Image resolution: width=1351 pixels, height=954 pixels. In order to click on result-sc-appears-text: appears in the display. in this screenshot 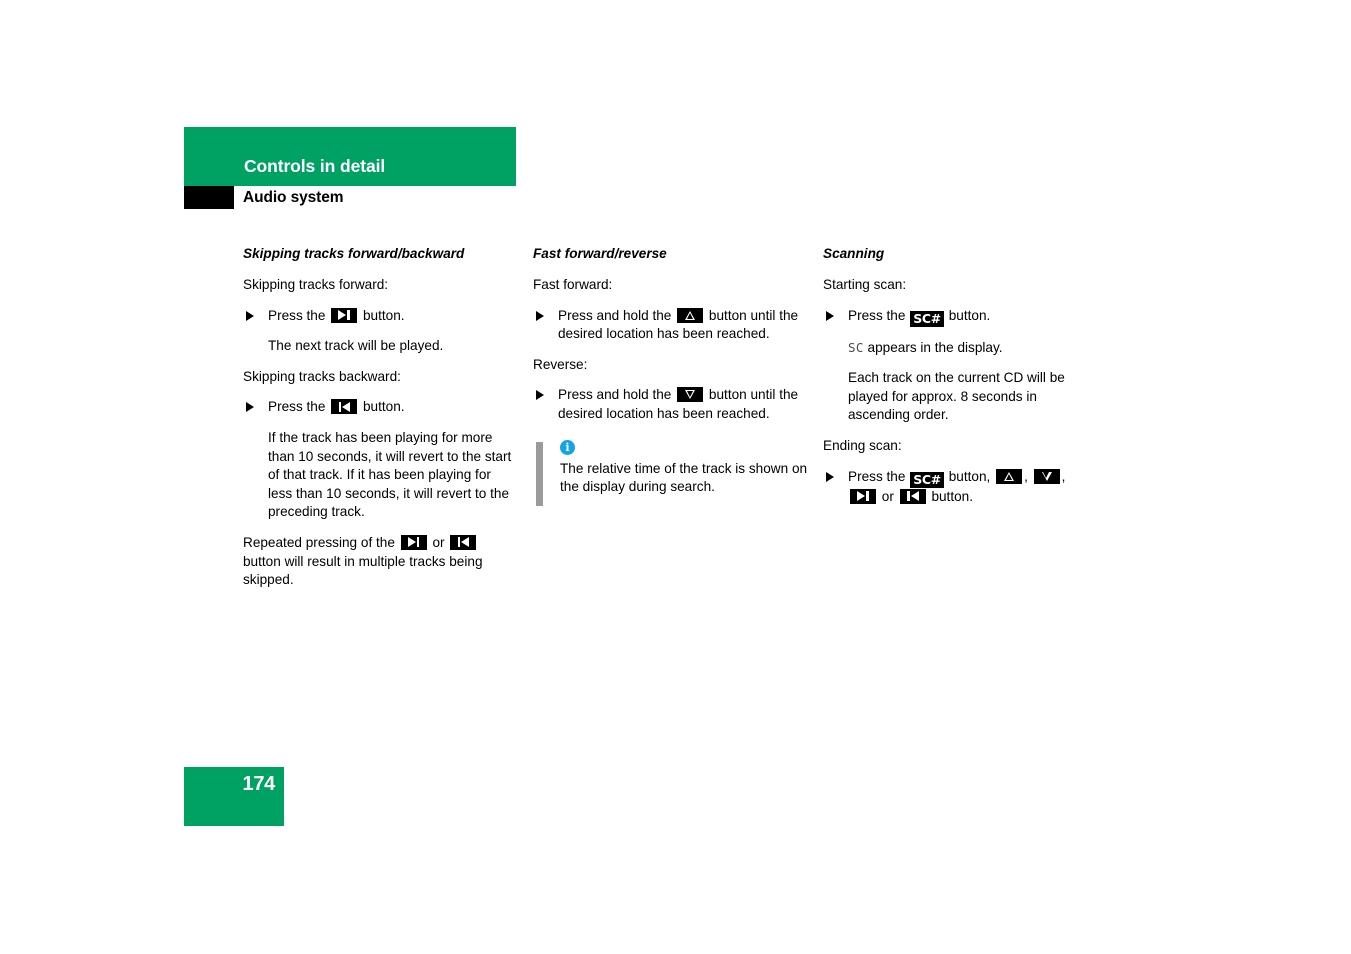, I will do `click(935, 347)`.